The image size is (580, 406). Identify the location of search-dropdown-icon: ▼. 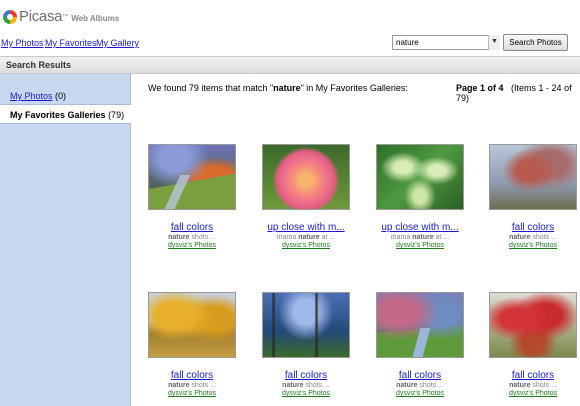
(494, 42).